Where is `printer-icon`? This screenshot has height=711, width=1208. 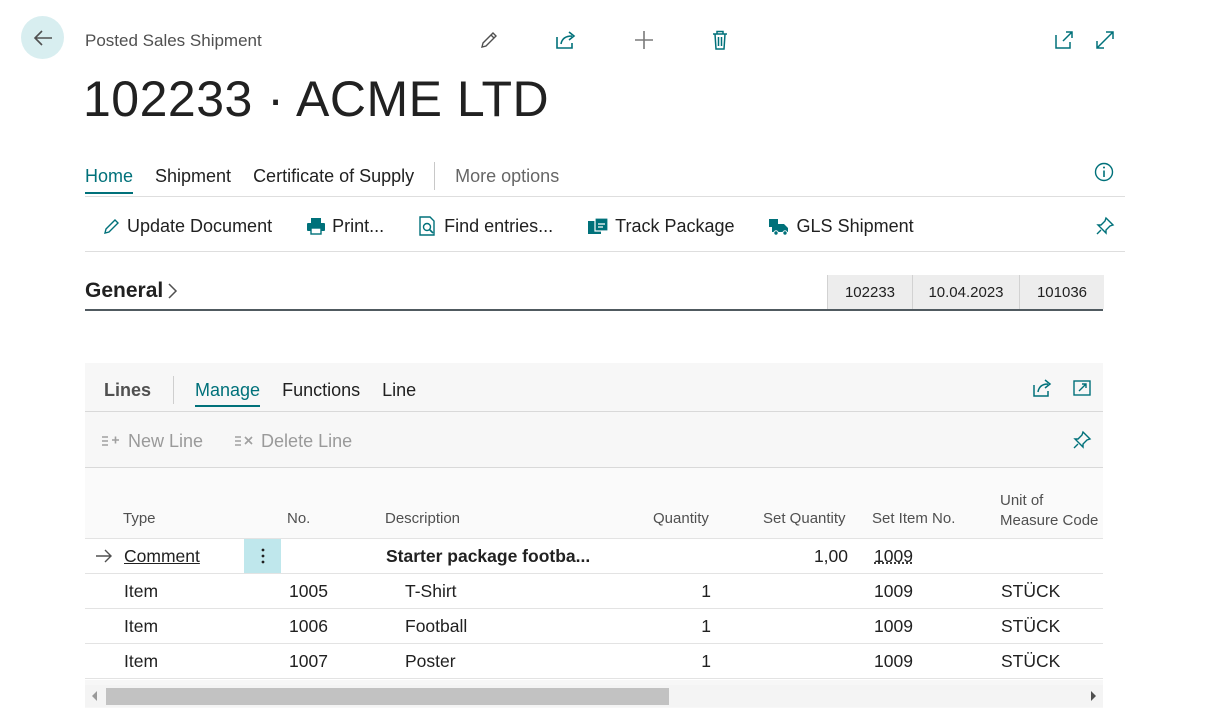
printer-icon is located at coordinates (316, 226).